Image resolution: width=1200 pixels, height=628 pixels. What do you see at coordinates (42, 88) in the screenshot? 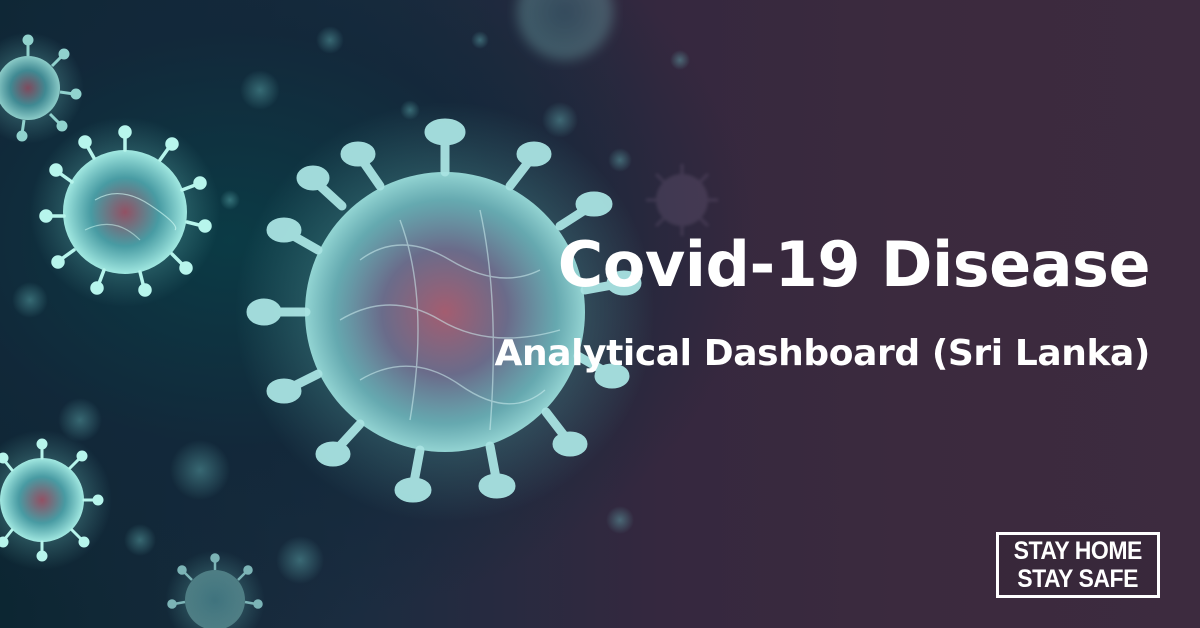
I see `virus-top-left` at bounding box center [42, 88].